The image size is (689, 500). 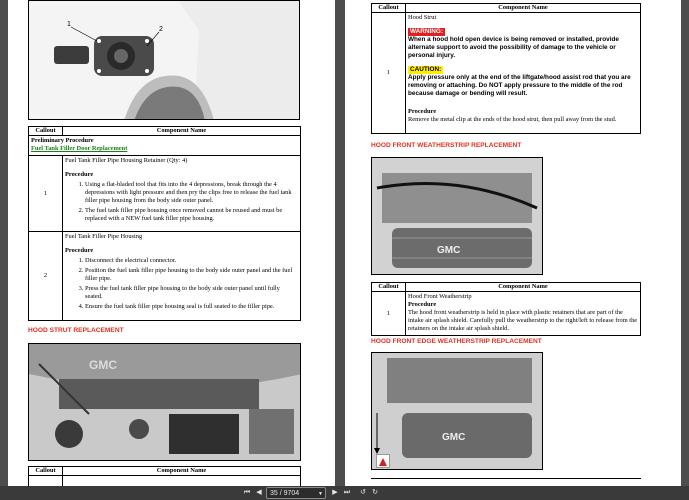 I want to click on hood-front-weatherstrip-heading: HOOD FRONT WEATHERSTRIP REPLACEMENT, so click(x=446, y=145).